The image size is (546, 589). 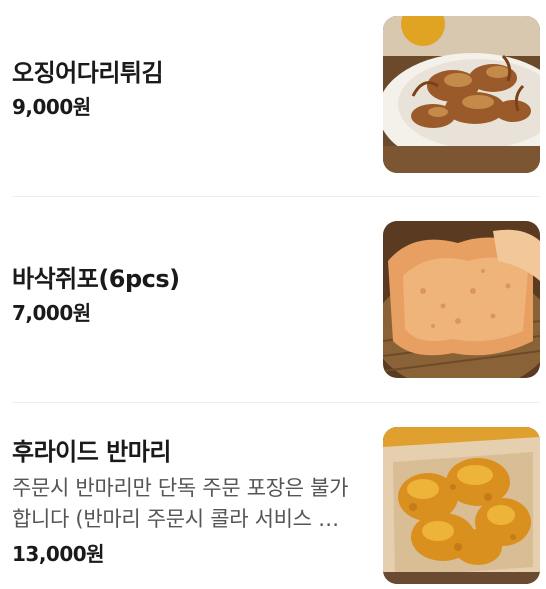 What do you see at coordinates (58, 554) in the screenshot?
I see `menu-item-price: 13,000원` at bounding box center [58, 554].